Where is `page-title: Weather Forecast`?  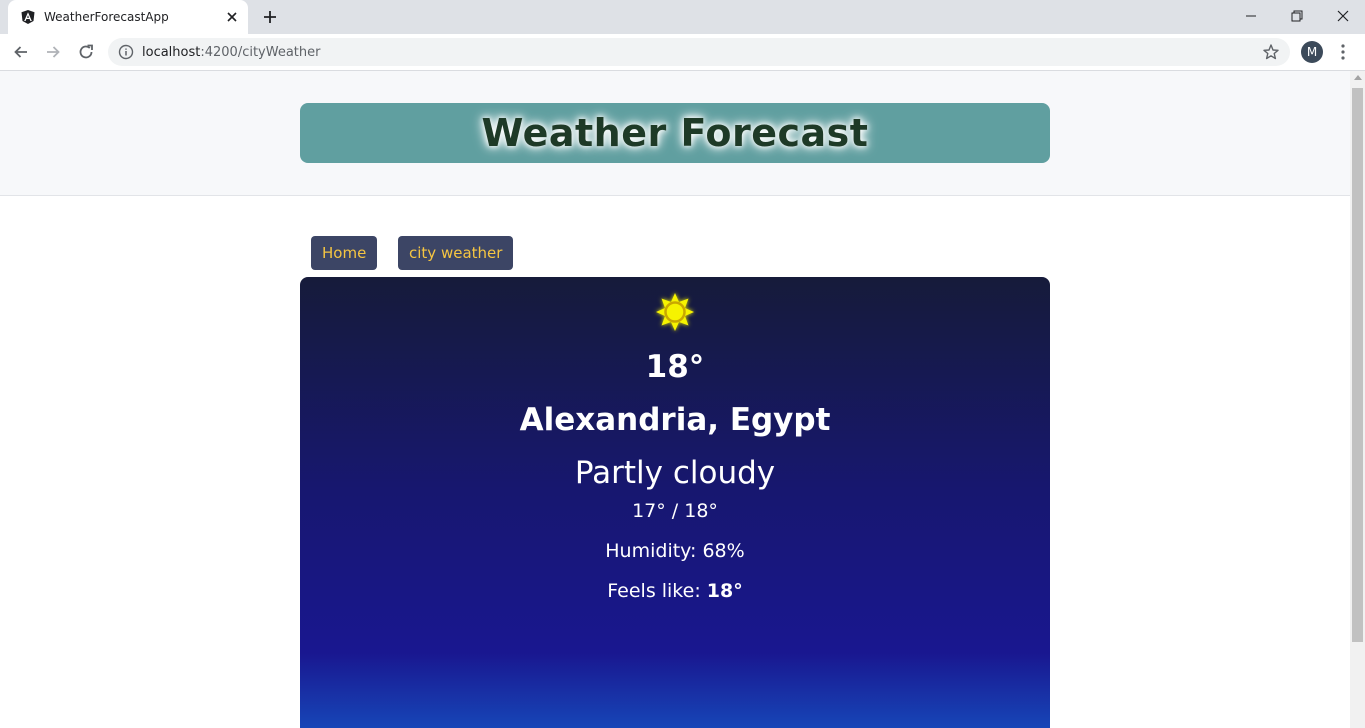 page-title: Weather Forecast is located at coordinates (675, 133).